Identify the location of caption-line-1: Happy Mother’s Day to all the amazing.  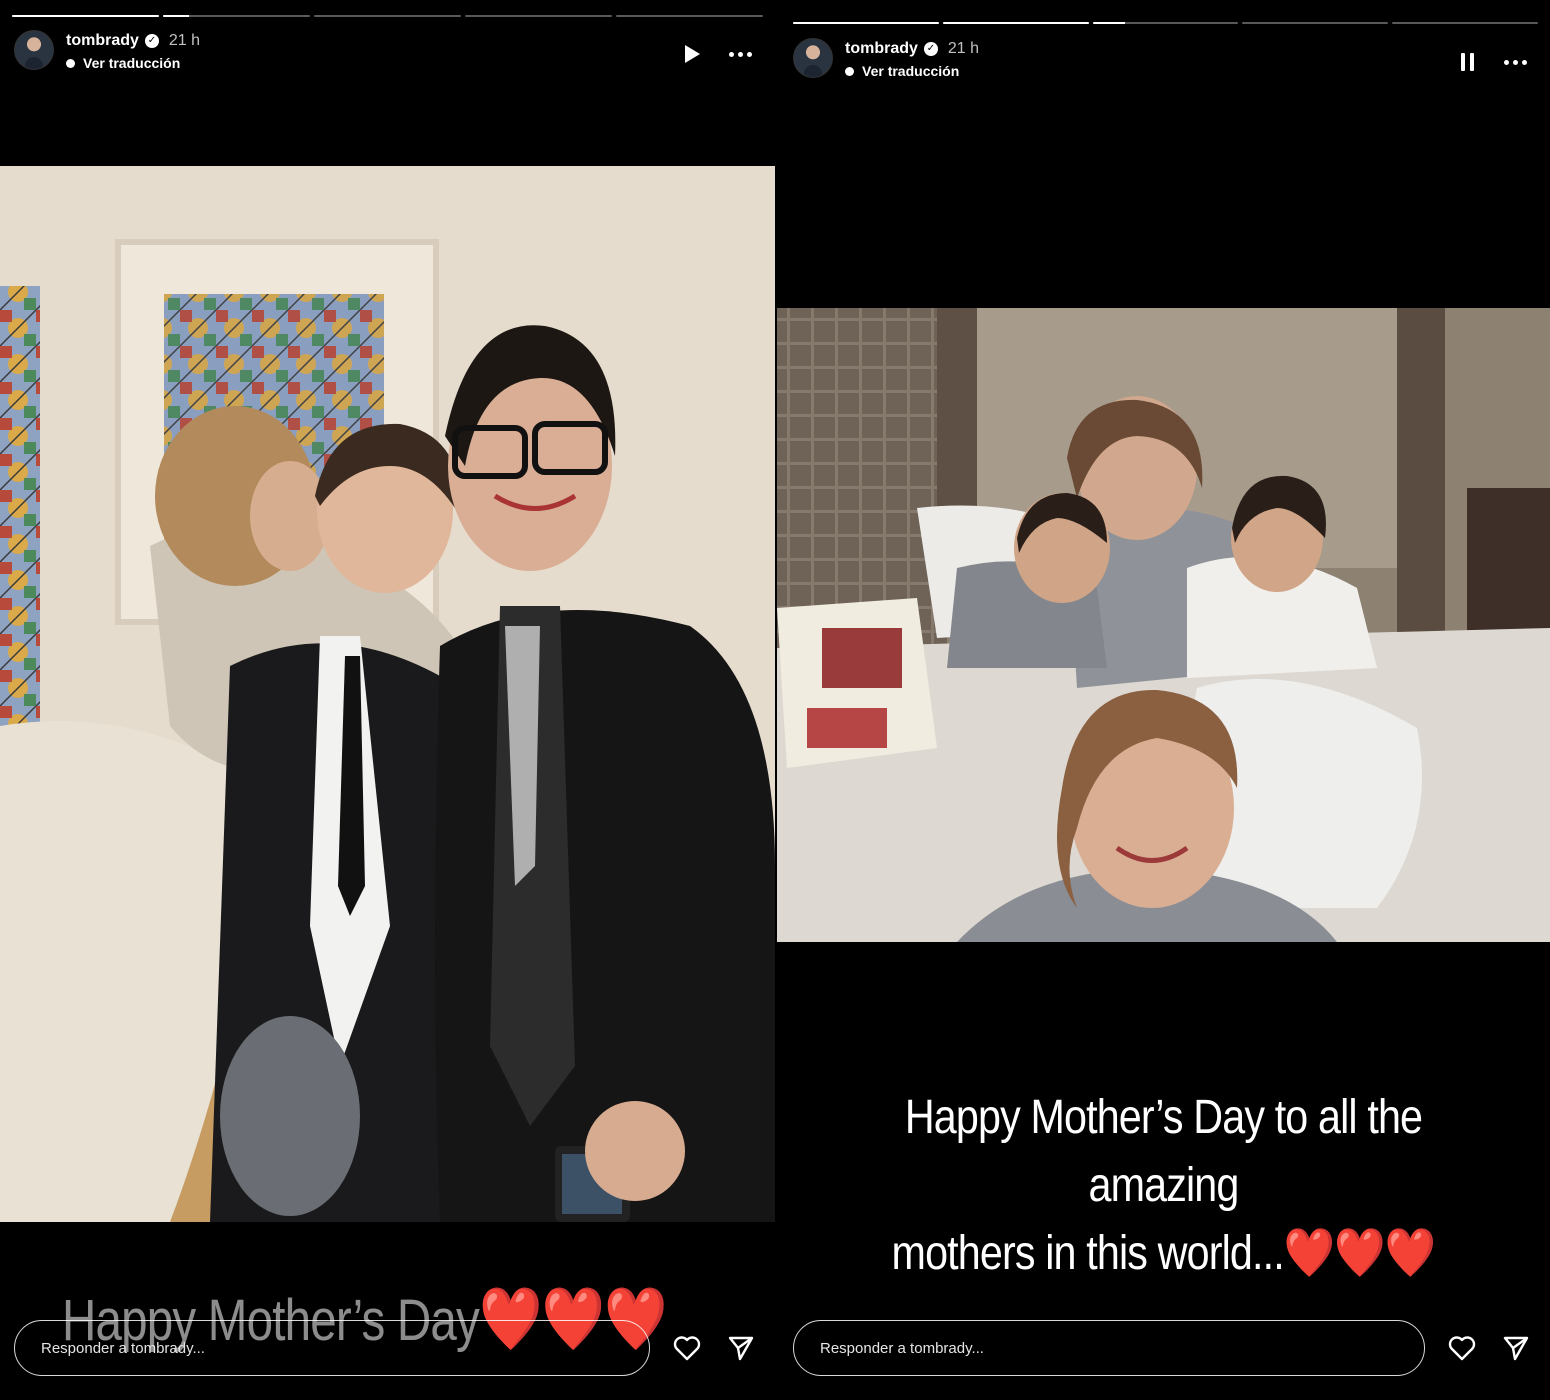
(1163, 1151).